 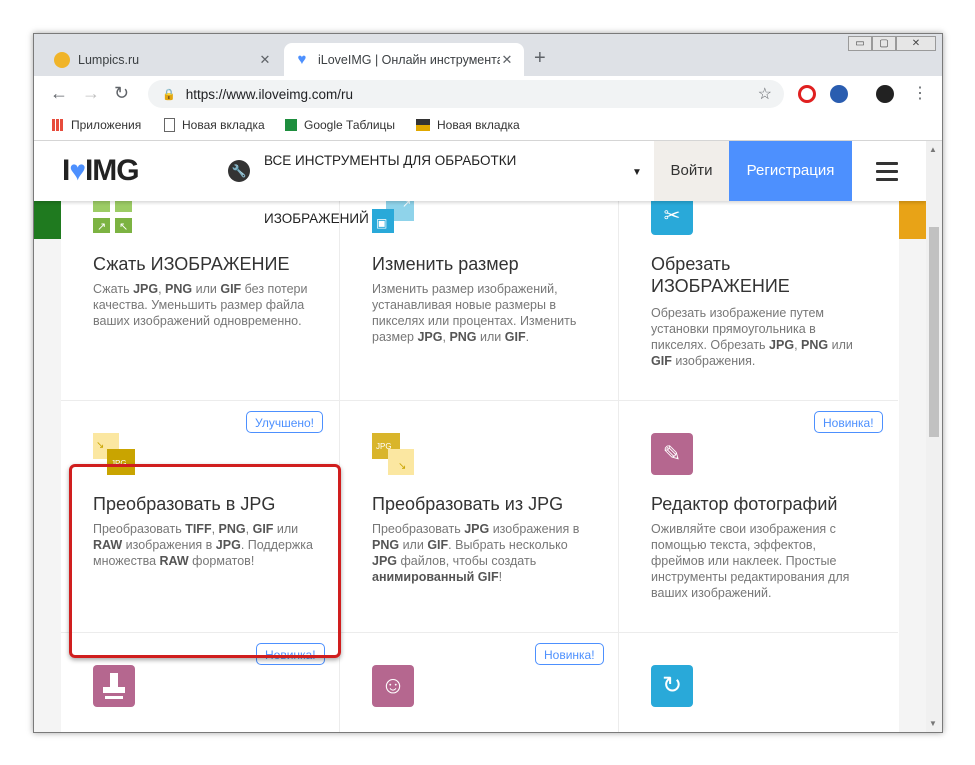 What do you see at coordinates (47, 220) in the screenshot?
I see `decorative-strip-left` at bounding box center [47, 220].